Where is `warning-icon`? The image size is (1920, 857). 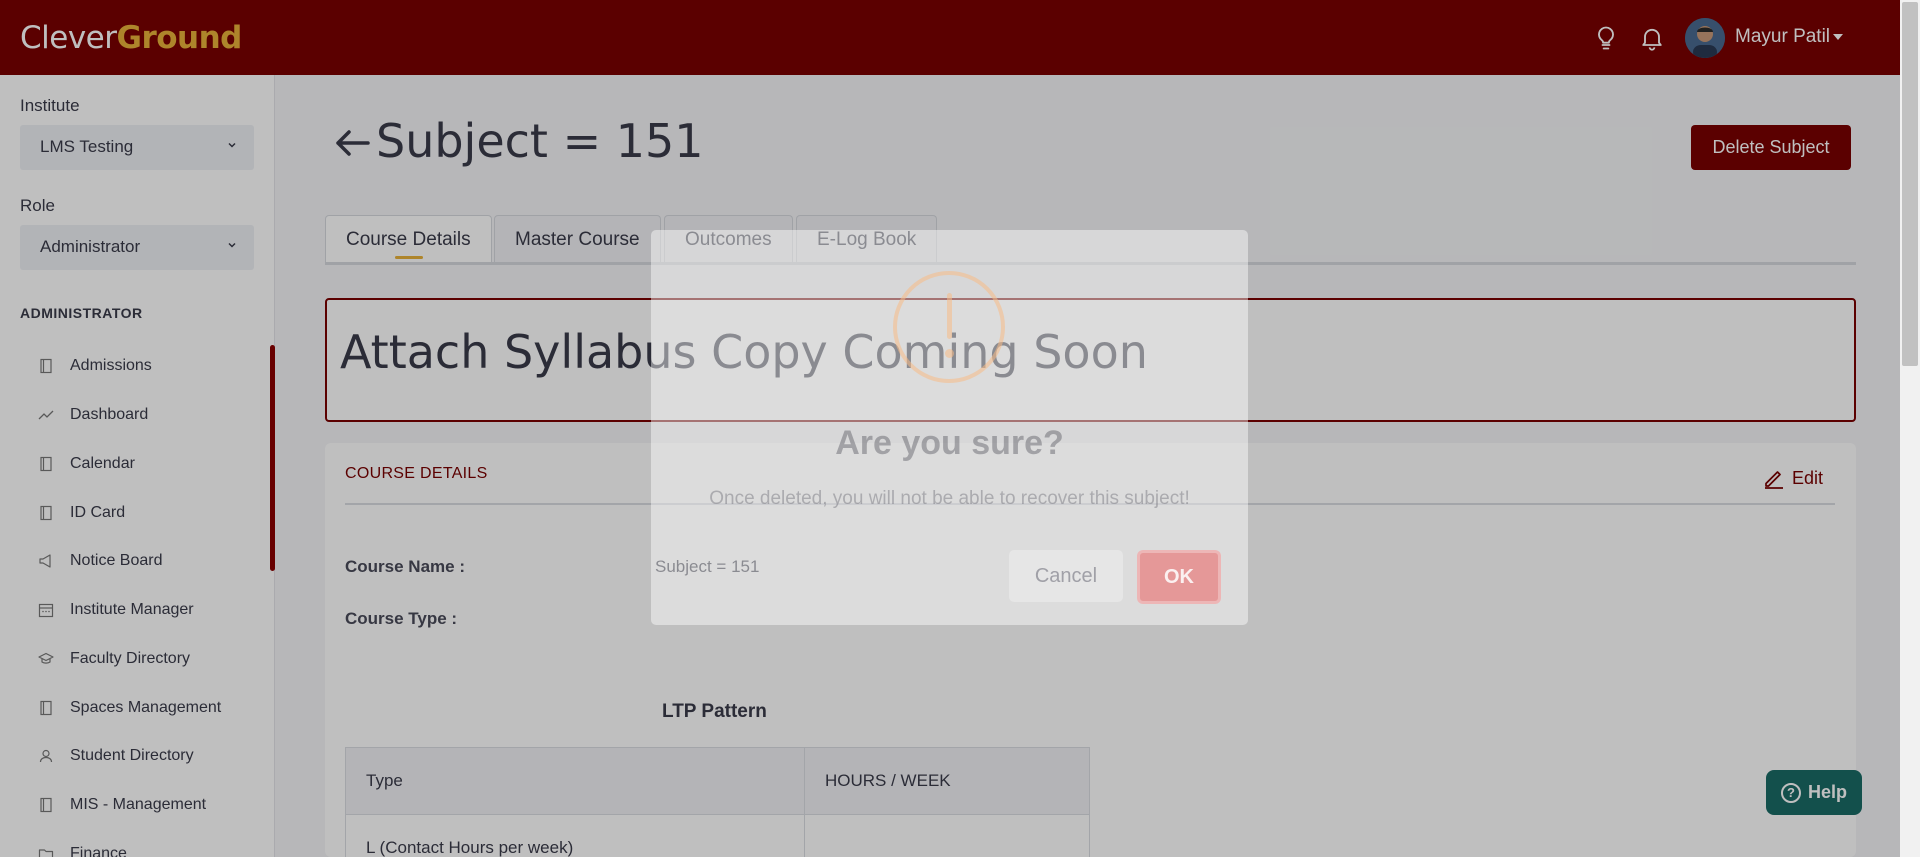 warning-icon is located at coordinates (949, 327).